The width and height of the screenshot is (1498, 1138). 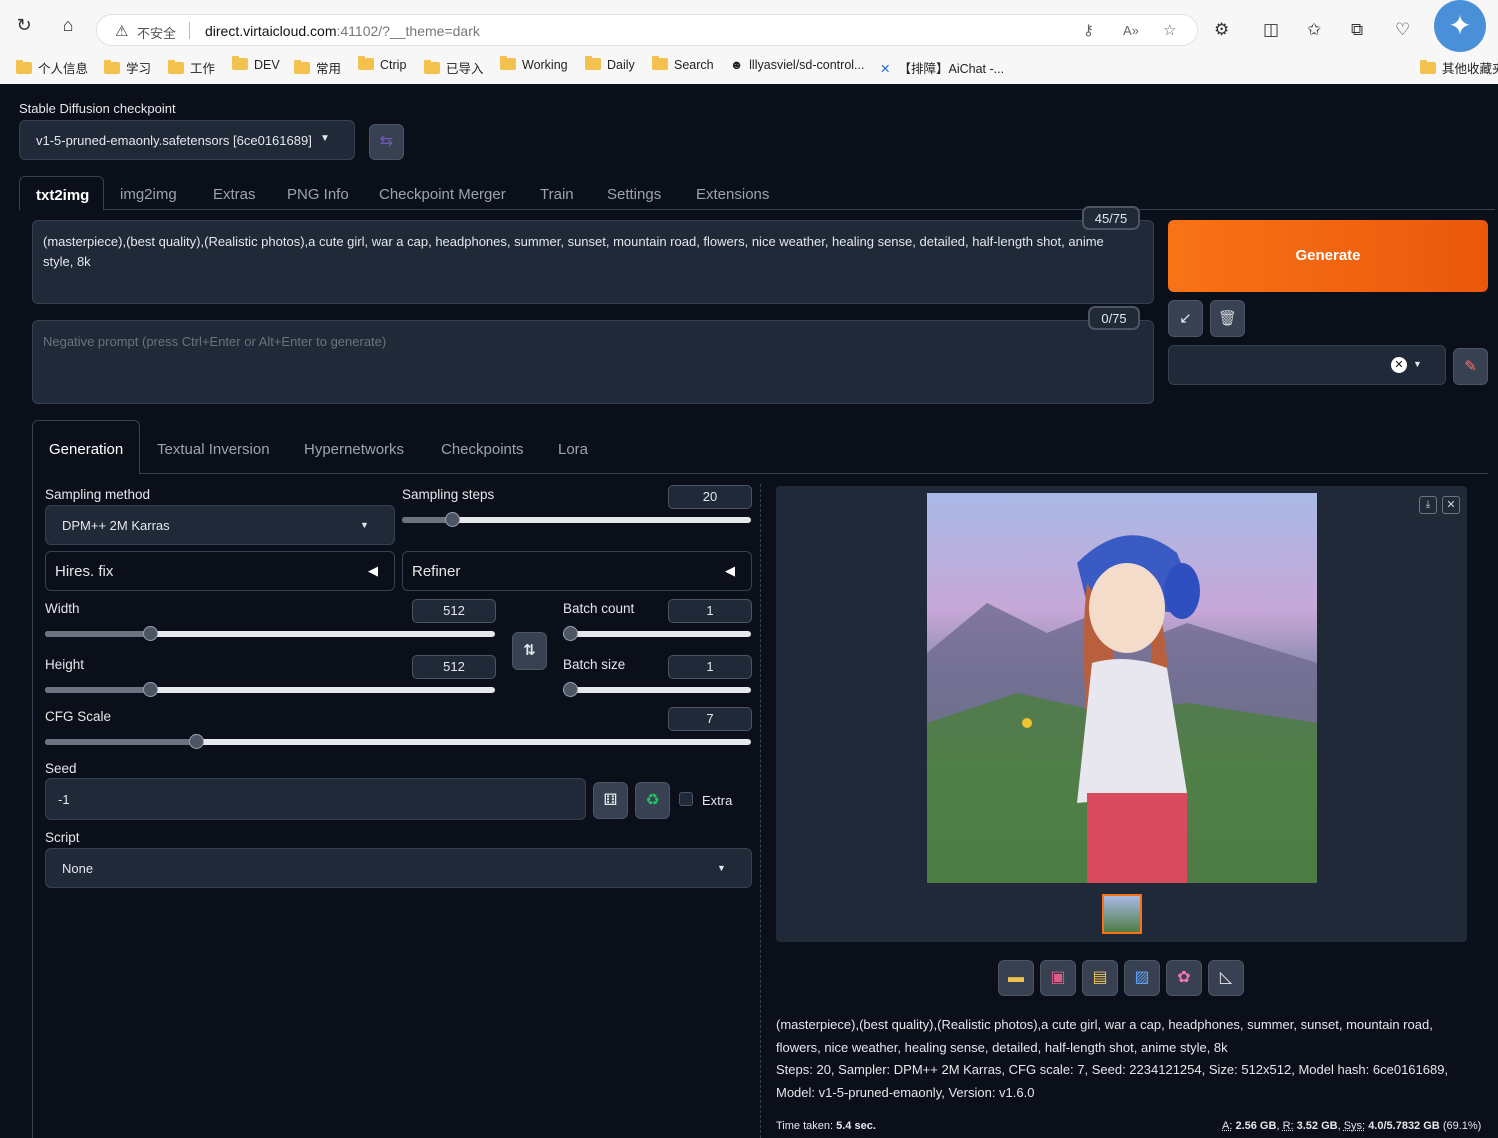 What do you see at coordinates (127, 67) in the screenshot?
I see `bookmark-item: 学习` at bounding box center [127, 67].